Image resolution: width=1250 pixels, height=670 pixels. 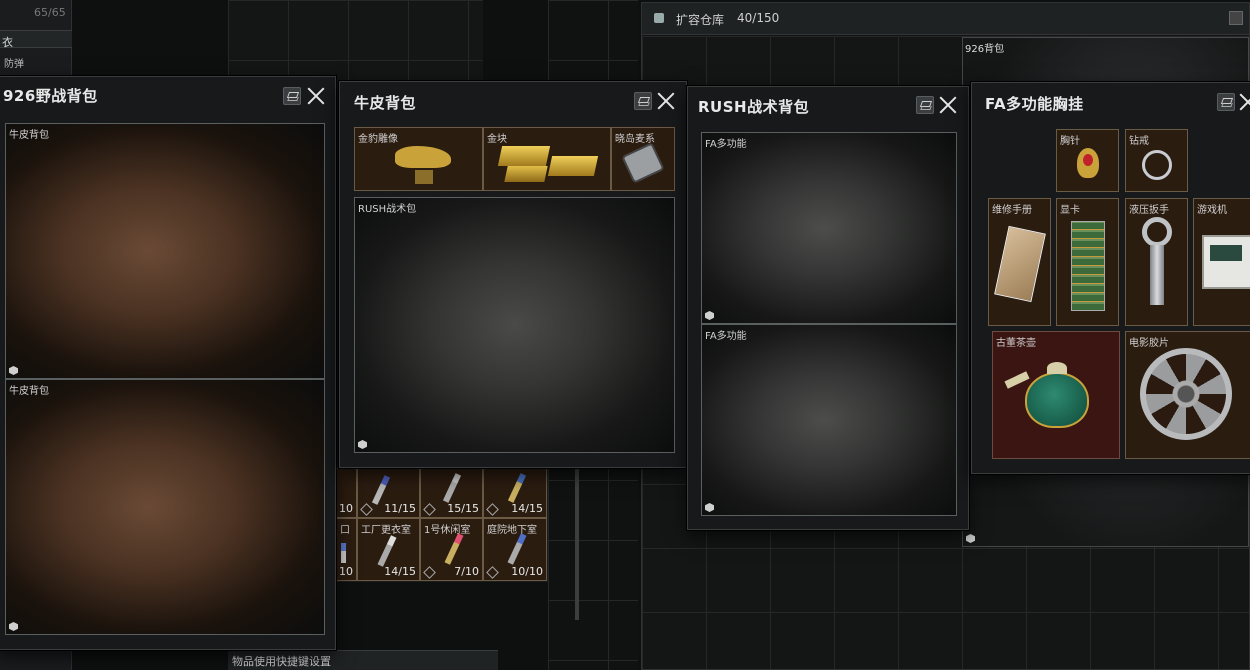 I want to click on item-label: 胸针, so click(x=1070, y=141).